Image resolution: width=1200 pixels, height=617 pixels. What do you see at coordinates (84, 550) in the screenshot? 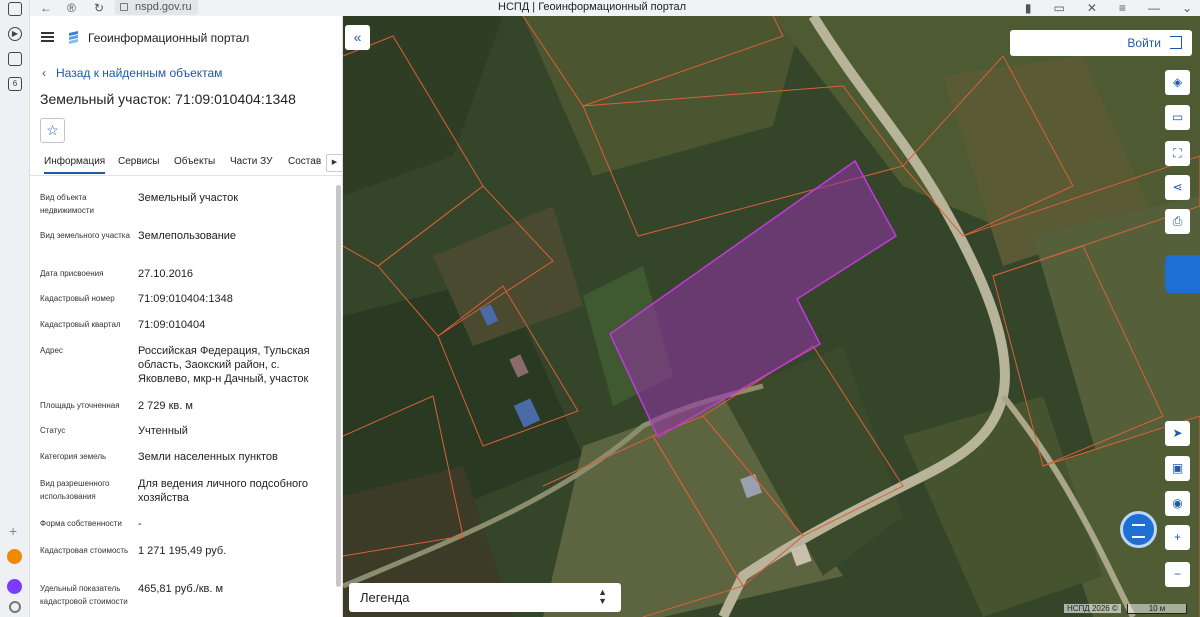
I see `attribute-label: Кадастровая стоимость` at bounding box center [84, 550].